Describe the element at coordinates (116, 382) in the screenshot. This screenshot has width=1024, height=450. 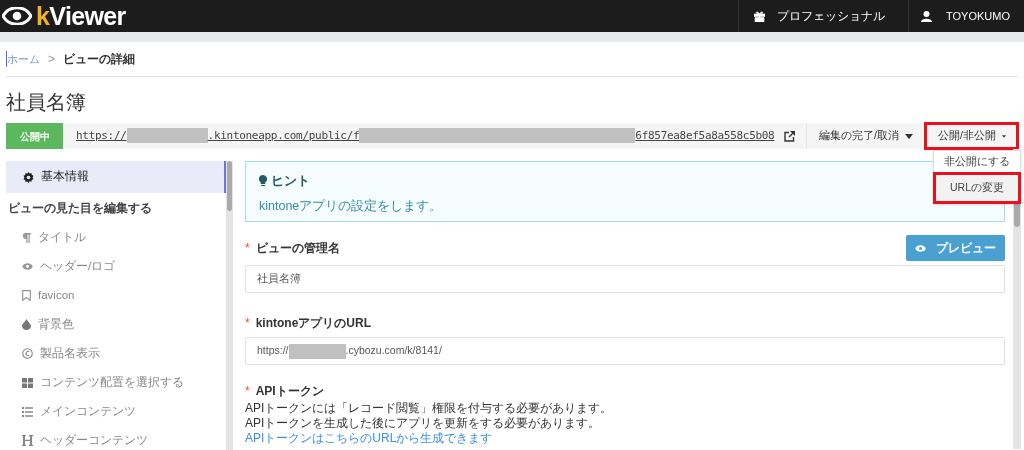
I see `sidebar-item: コンテンツ配置を選択する` at that location.